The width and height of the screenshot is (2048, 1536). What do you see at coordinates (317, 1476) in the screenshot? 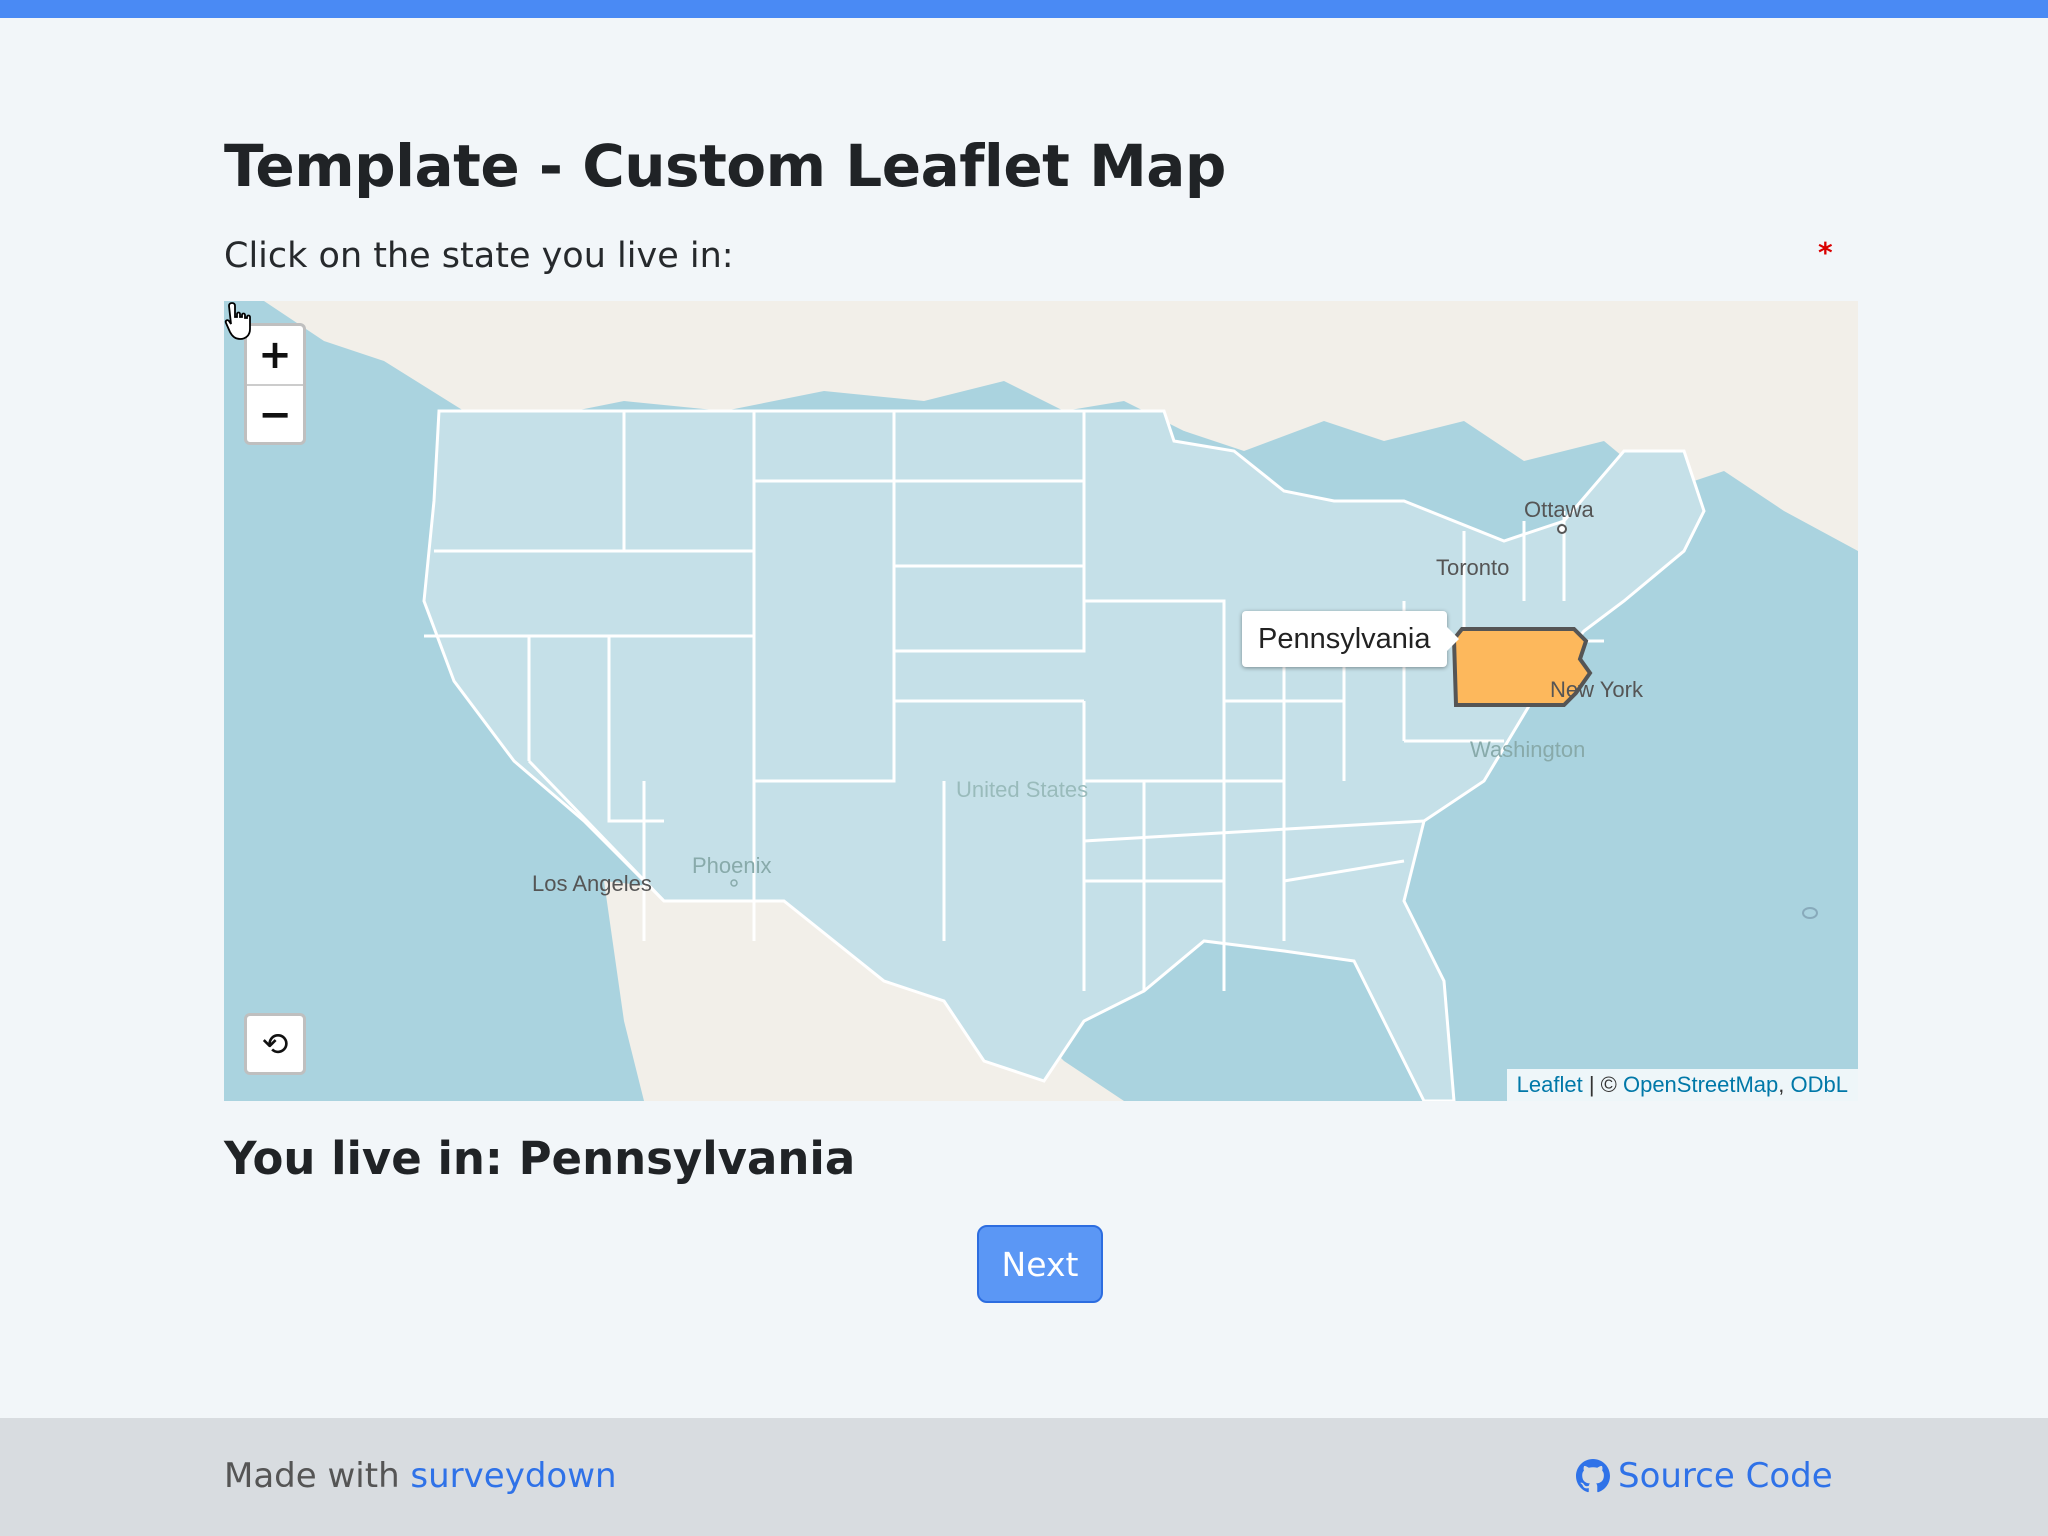
I see `made-with-label: Made with` at bounding box center [317, 1476].